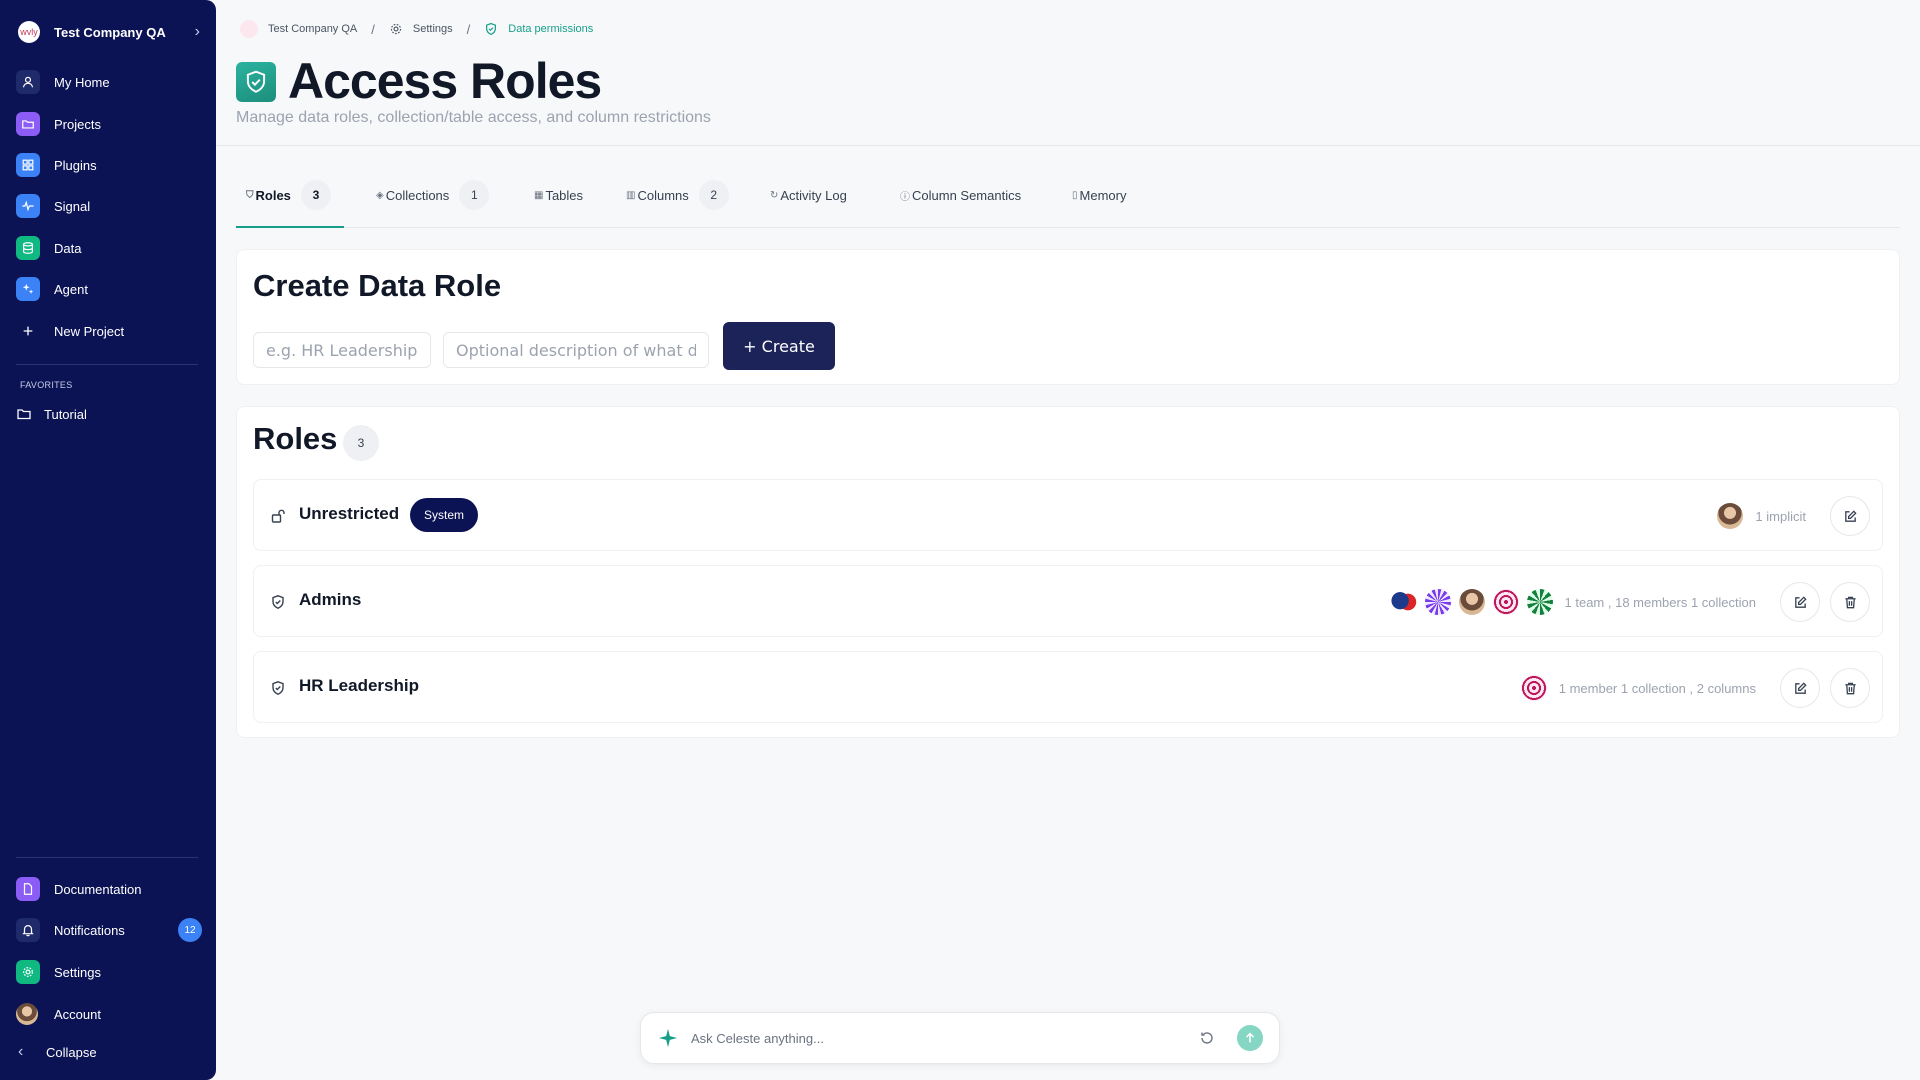 Image resolution: width=1920 pixels, height=1080 pixels. What do you see at coordinates (28, 930) in the screenshot?
I see `bell-icon` at bounding box center [28, 930].